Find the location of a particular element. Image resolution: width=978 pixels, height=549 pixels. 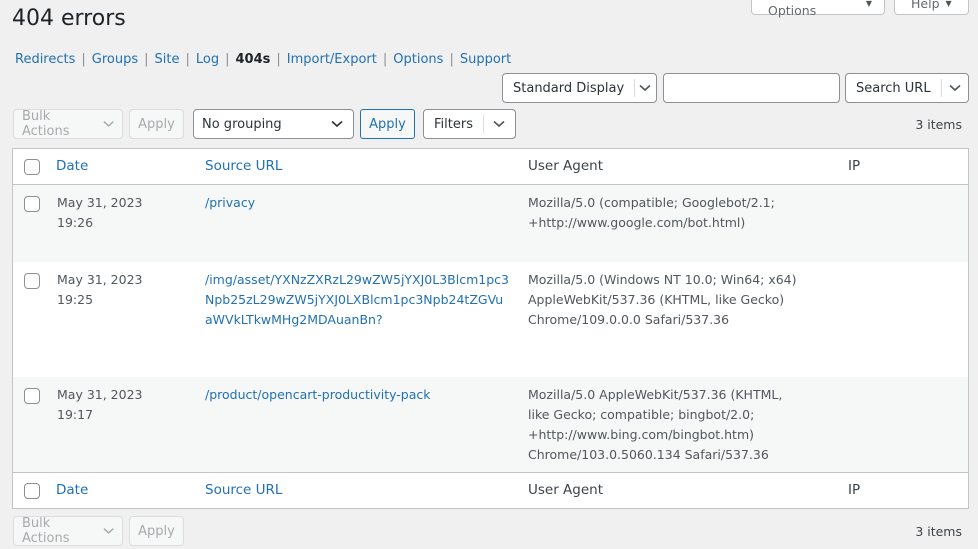

row-date-time: 19:17 is located at coordinates (75, 414).